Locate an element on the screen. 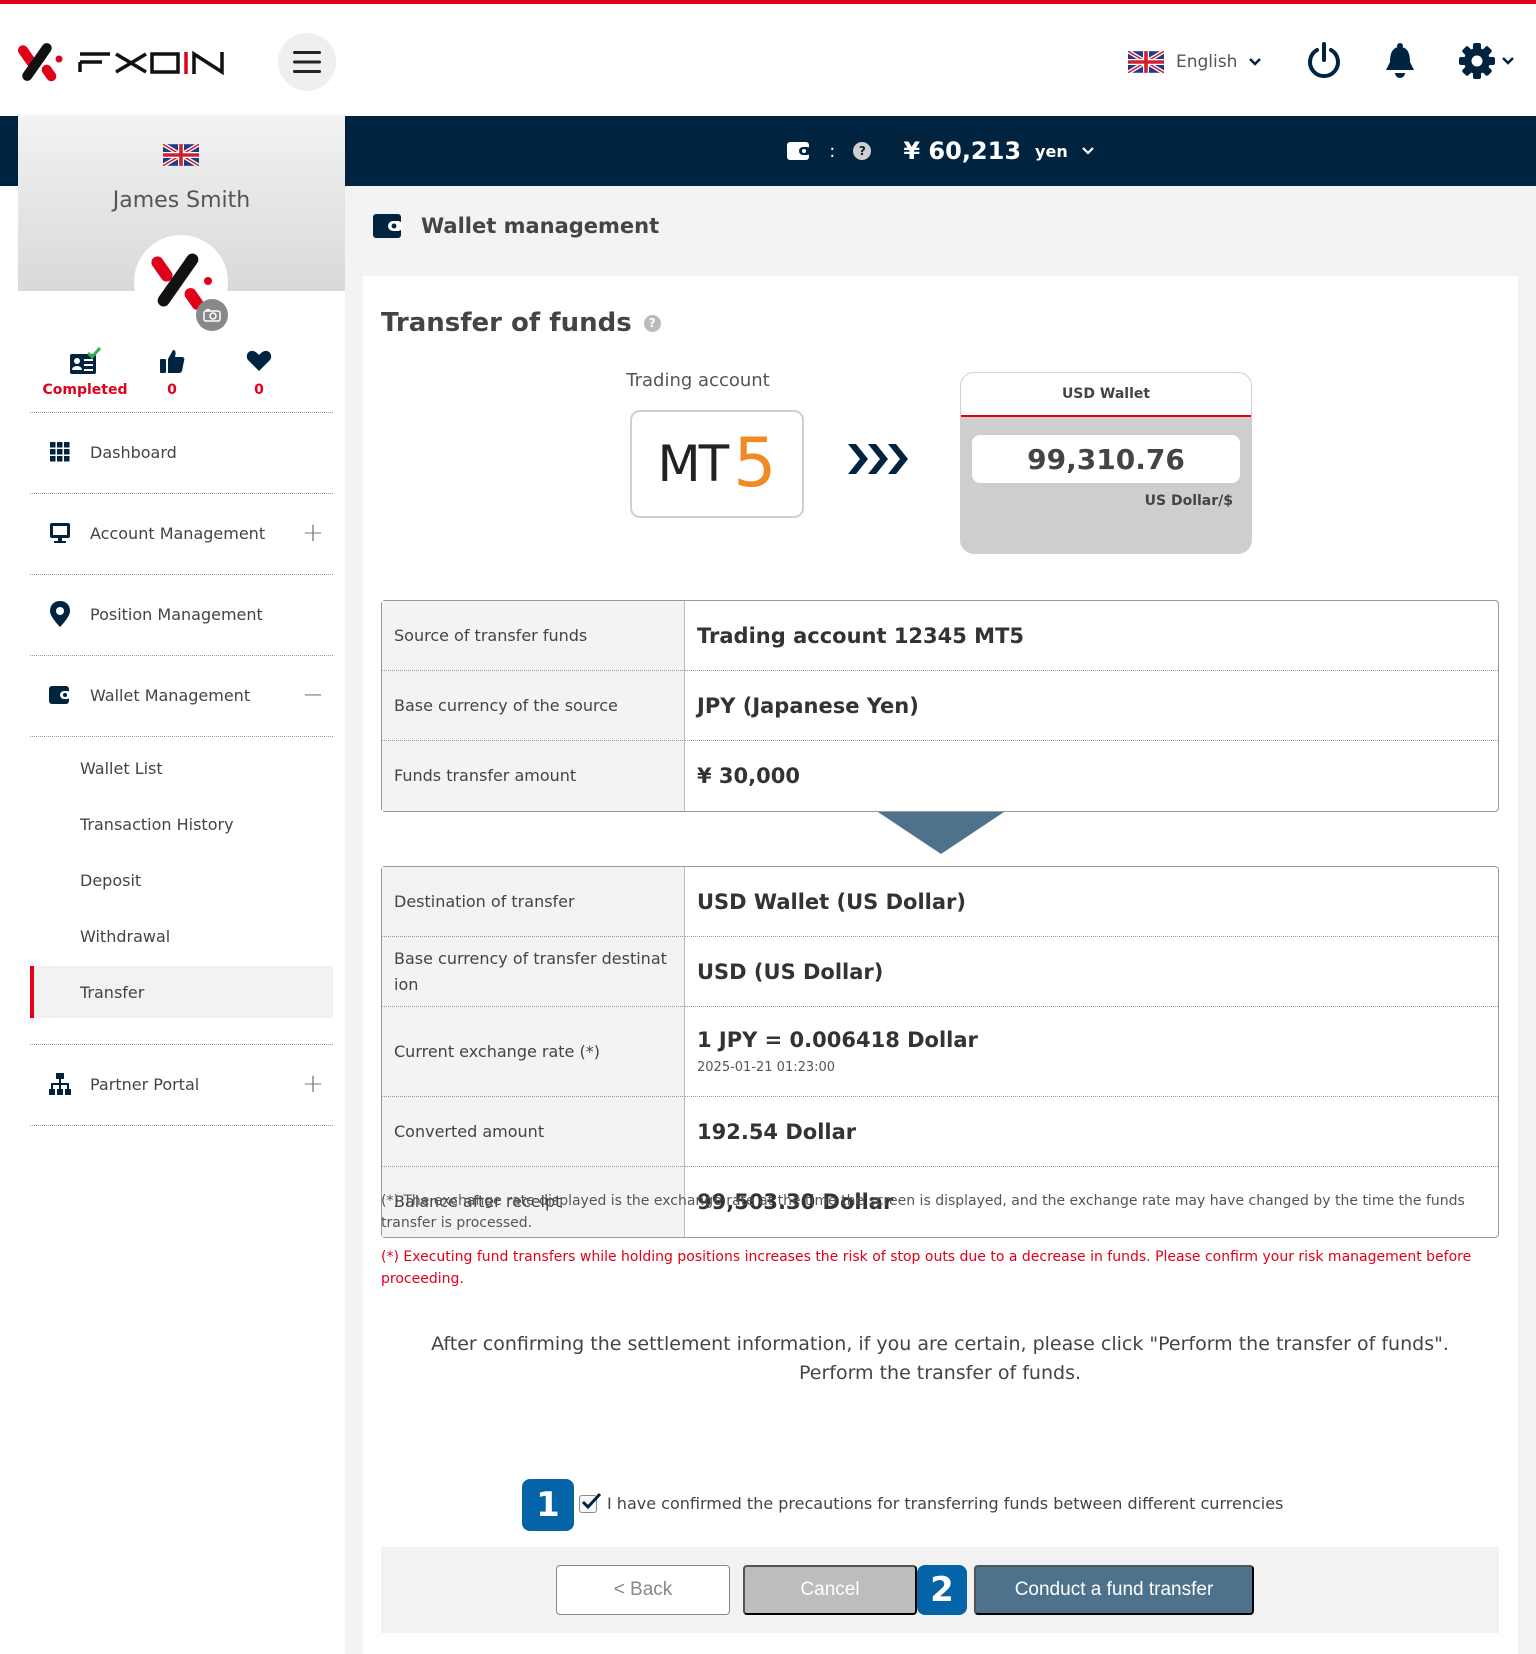 Image resolution: width=1536 pixels, height=1654 pixels. row-value: 192.54 Dollar is located at coordinates (1091, 1132).